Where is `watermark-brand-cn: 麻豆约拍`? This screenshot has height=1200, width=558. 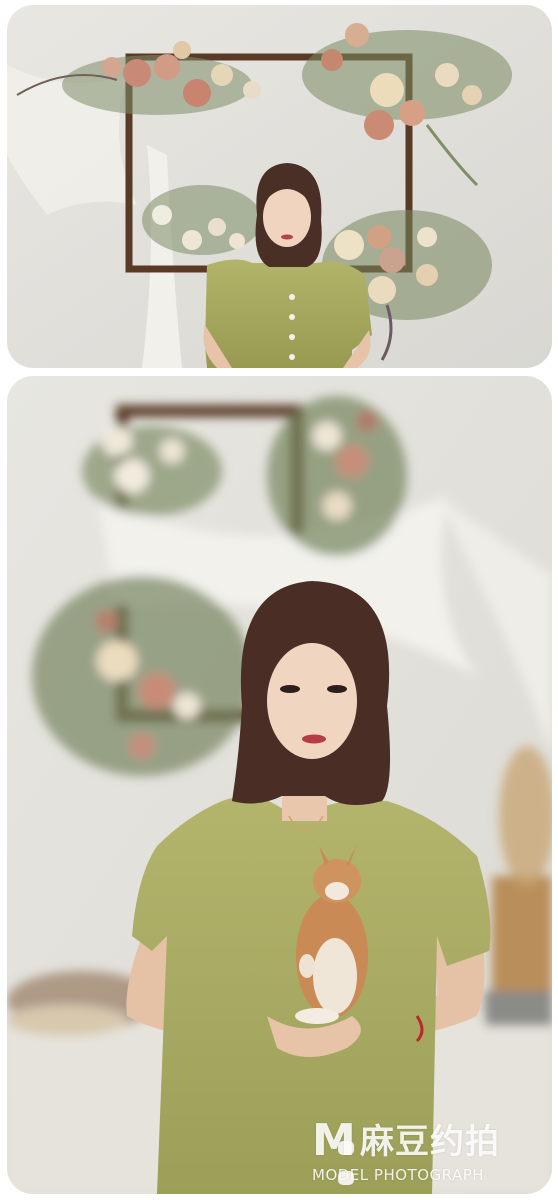 watermark-brand-cn: 麻豆约拍 is located at coordinates (430, 1142).